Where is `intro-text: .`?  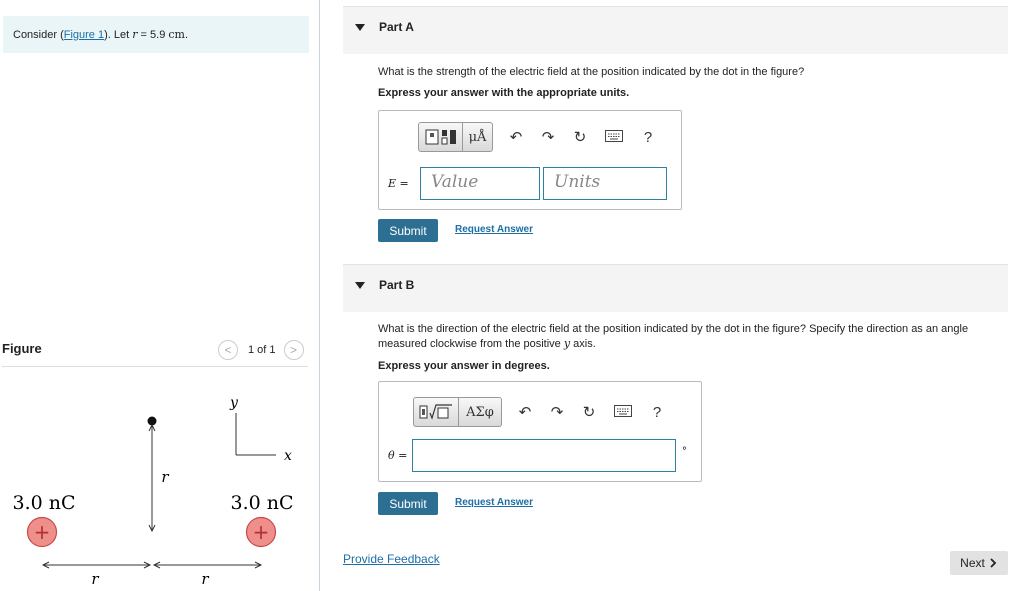 intro-text: . is located at coordinates (186, 35).